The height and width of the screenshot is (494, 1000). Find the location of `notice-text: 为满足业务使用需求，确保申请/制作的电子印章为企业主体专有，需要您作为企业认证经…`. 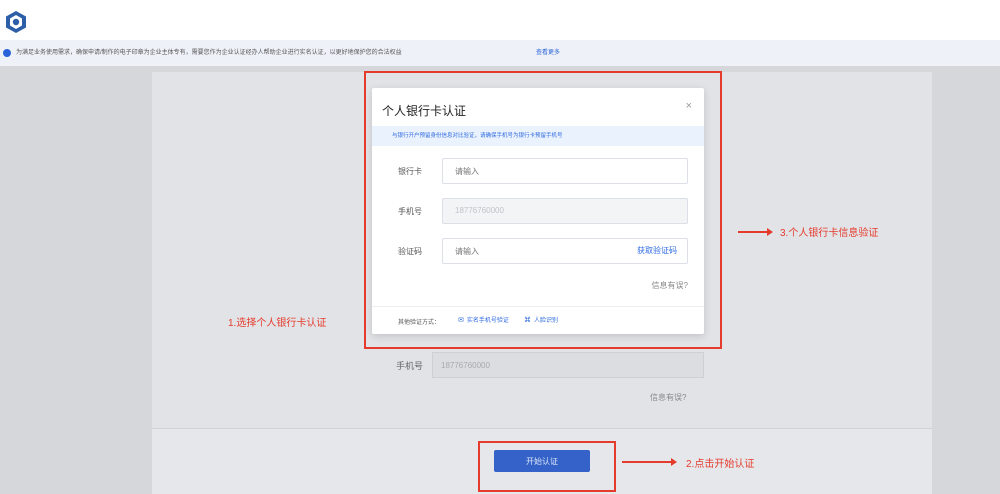

notice-text: 为满足业务使用需求，确保申请/制作的电子印章为企业主体专有，需要您作为企业认证经… is located at coordinates (209, 53).